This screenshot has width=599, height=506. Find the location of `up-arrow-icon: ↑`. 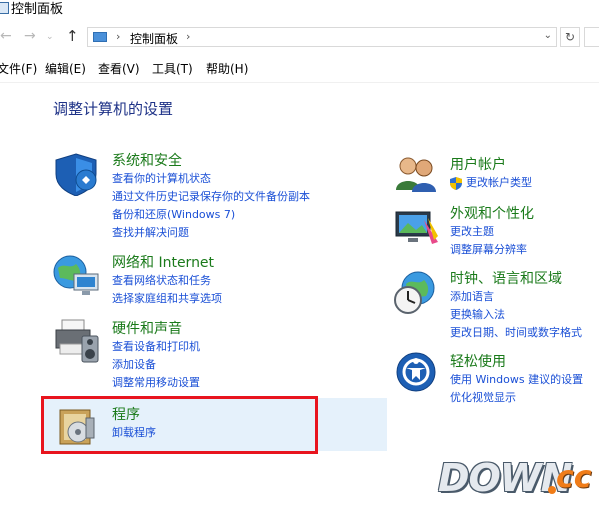

up-arrow-icon: ↑ is located at coordinates (72, 36).